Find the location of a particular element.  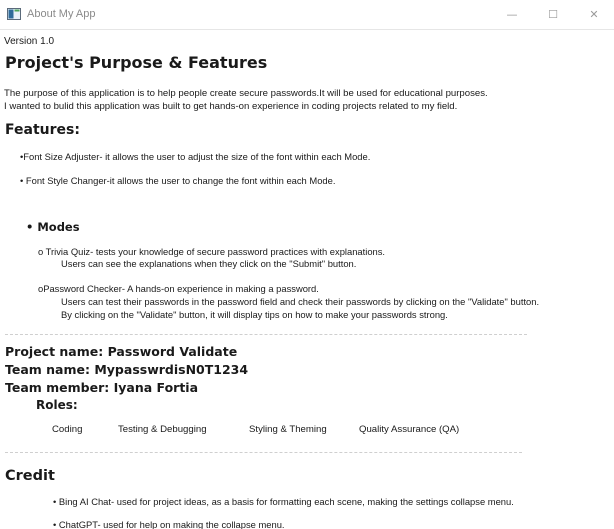

minimize-button: — is located at coordinates (512, 15).